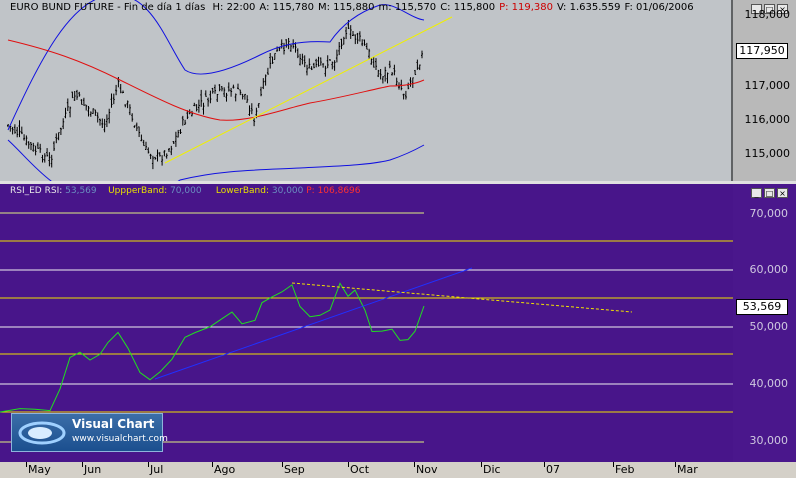 Image resolution: width=796 pixels, height=478 pixels. I want to click on logo-url: www.visualchart.com, so click(120, 439).